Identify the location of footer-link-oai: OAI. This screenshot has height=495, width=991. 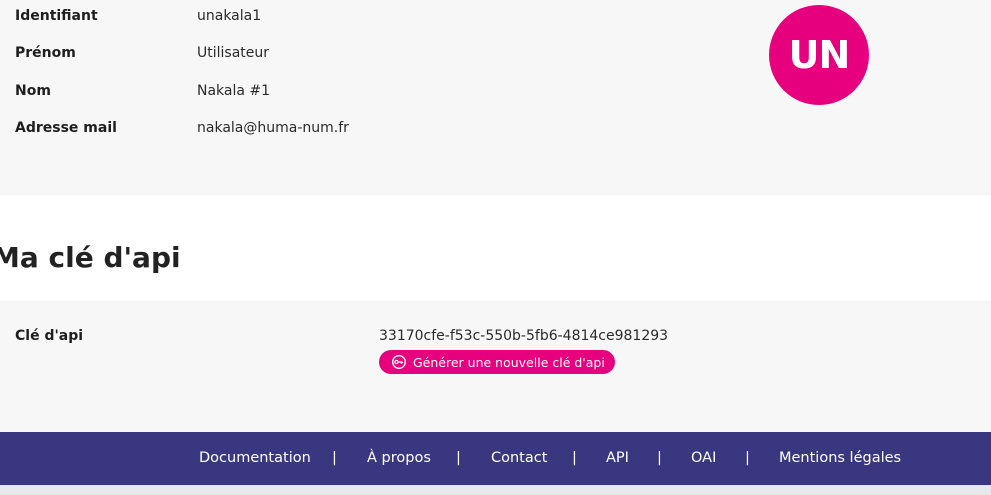
(703, 458).